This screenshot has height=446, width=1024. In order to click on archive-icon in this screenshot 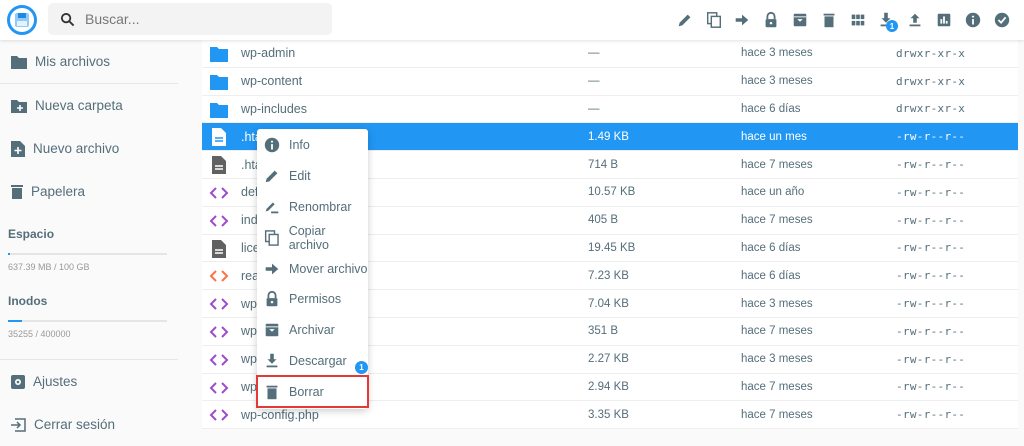, I will do `click(272, 330)`.